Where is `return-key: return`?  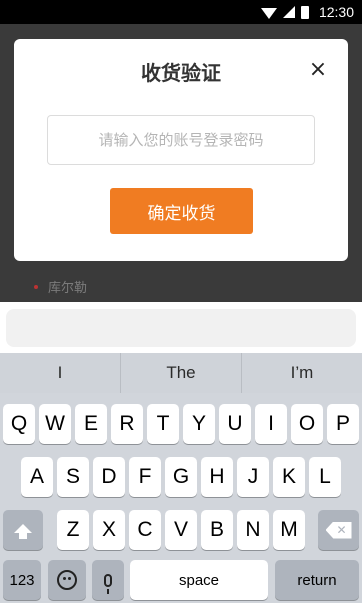 return-key: return is located at coordinates (317, 580).